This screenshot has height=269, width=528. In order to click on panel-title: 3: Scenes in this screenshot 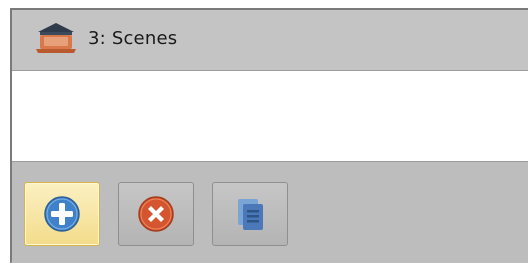, I will do `click(133, 38)`.